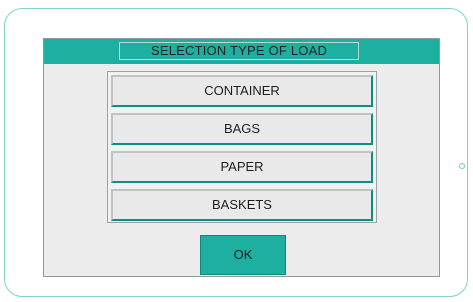 Image resolution: width=473 pixels, height=302 pixels. I want to click on option-baskets: BASKETS, so click(242, 205).